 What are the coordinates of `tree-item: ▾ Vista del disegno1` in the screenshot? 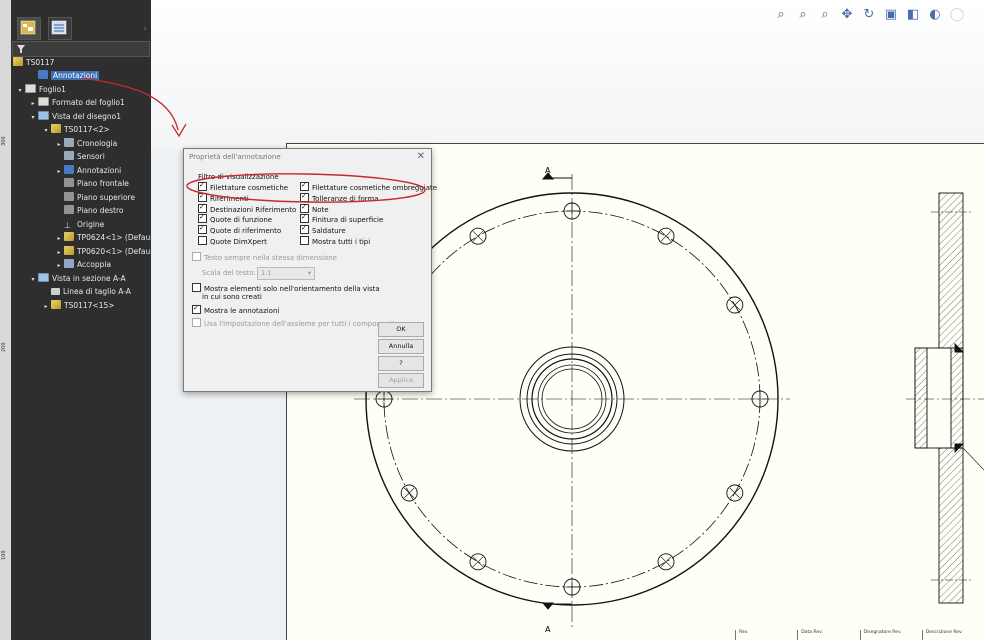 It's located at (75, 117).